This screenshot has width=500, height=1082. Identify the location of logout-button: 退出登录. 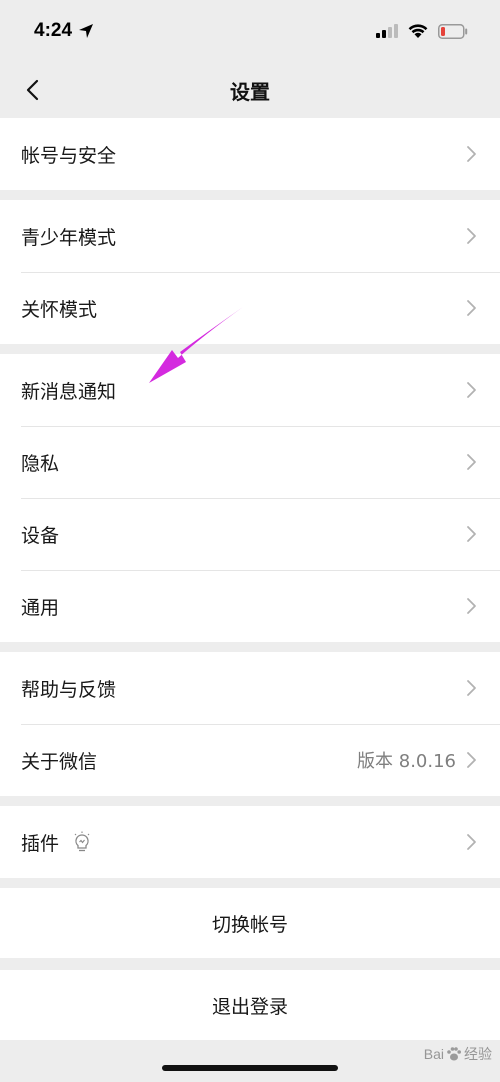
(250, 1005).